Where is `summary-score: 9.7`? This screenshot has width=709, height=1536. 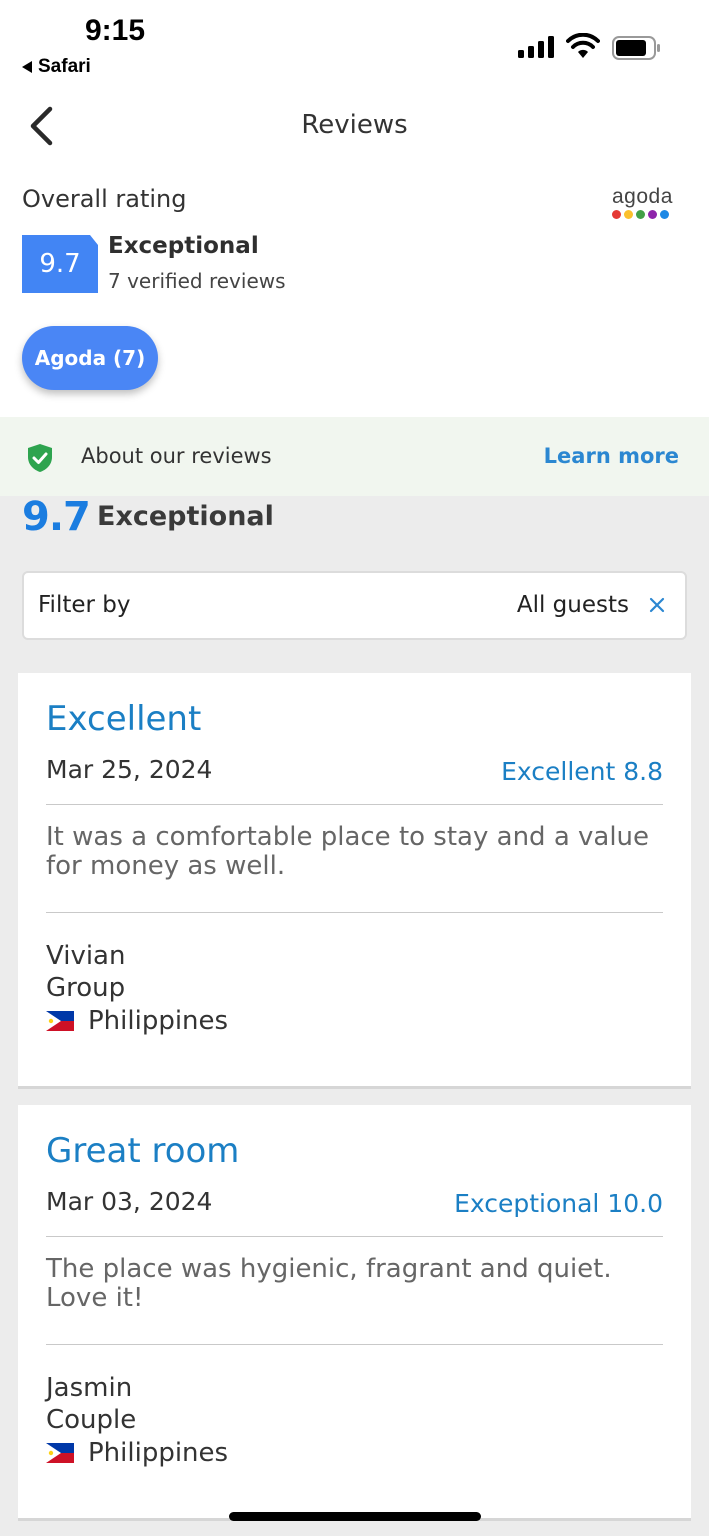 summary-score: 9.7 is located at coordinates (56, 517).